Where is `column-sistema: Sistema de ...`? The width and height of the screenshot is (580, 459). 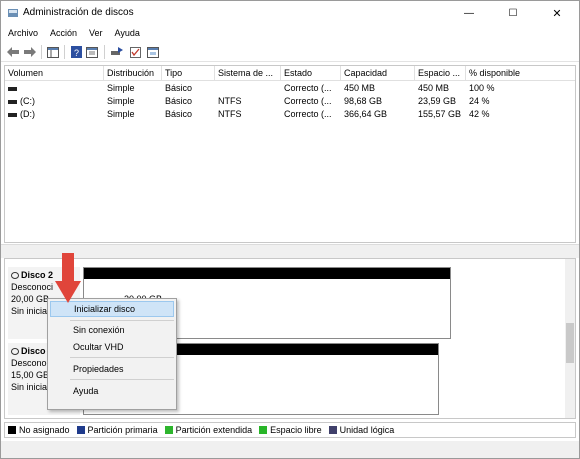 column-sistema: Sistema de ... is located at coordinates (248, 73).